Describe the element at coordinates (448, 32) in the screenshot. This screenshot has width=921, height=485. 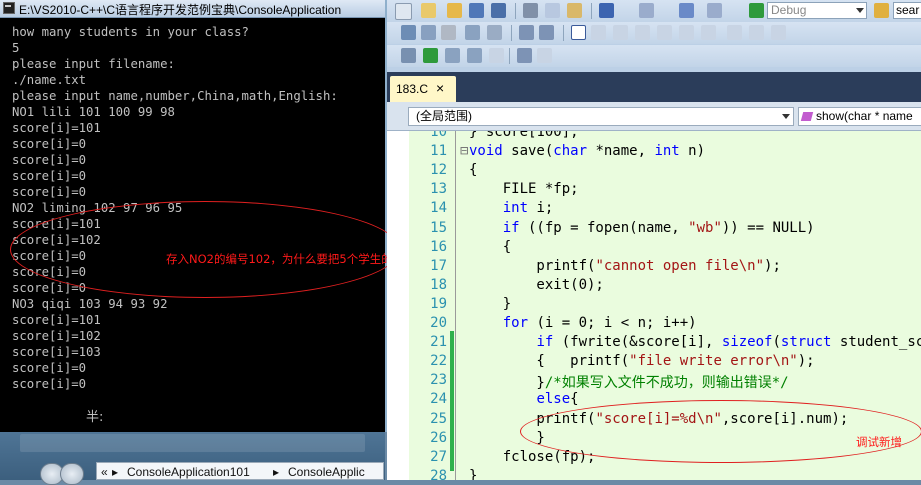
I see `parameter-info-icon` at that location.